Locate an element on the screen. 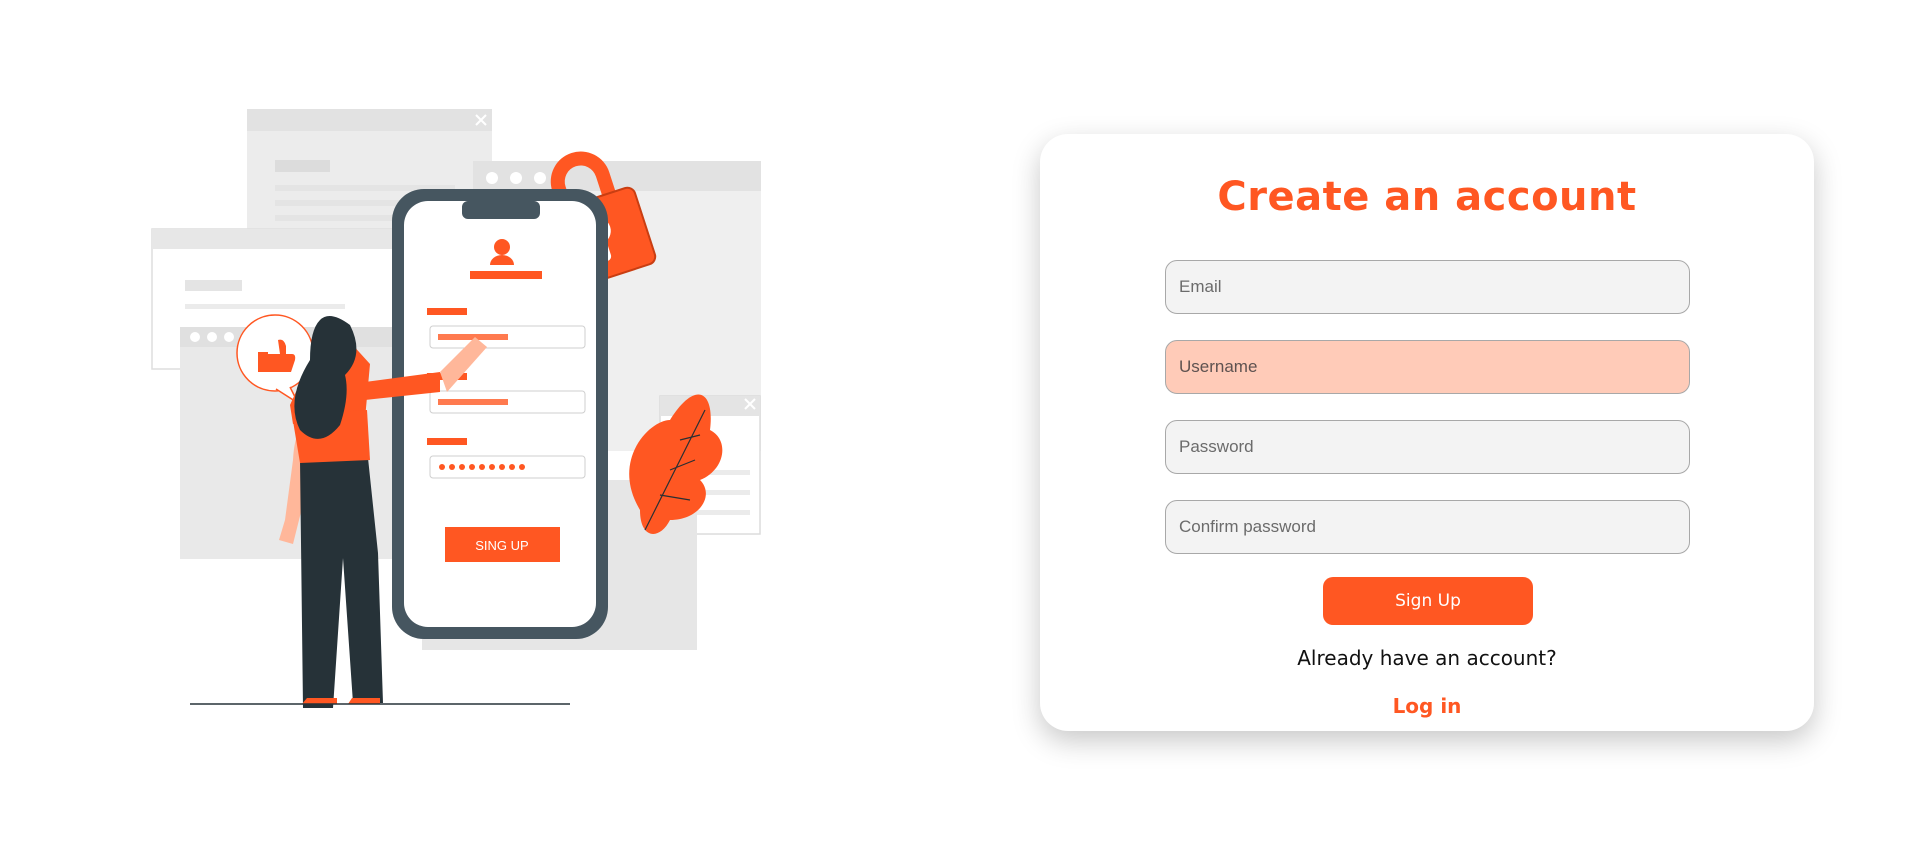  email-field is located at coordinates (1427, 287).